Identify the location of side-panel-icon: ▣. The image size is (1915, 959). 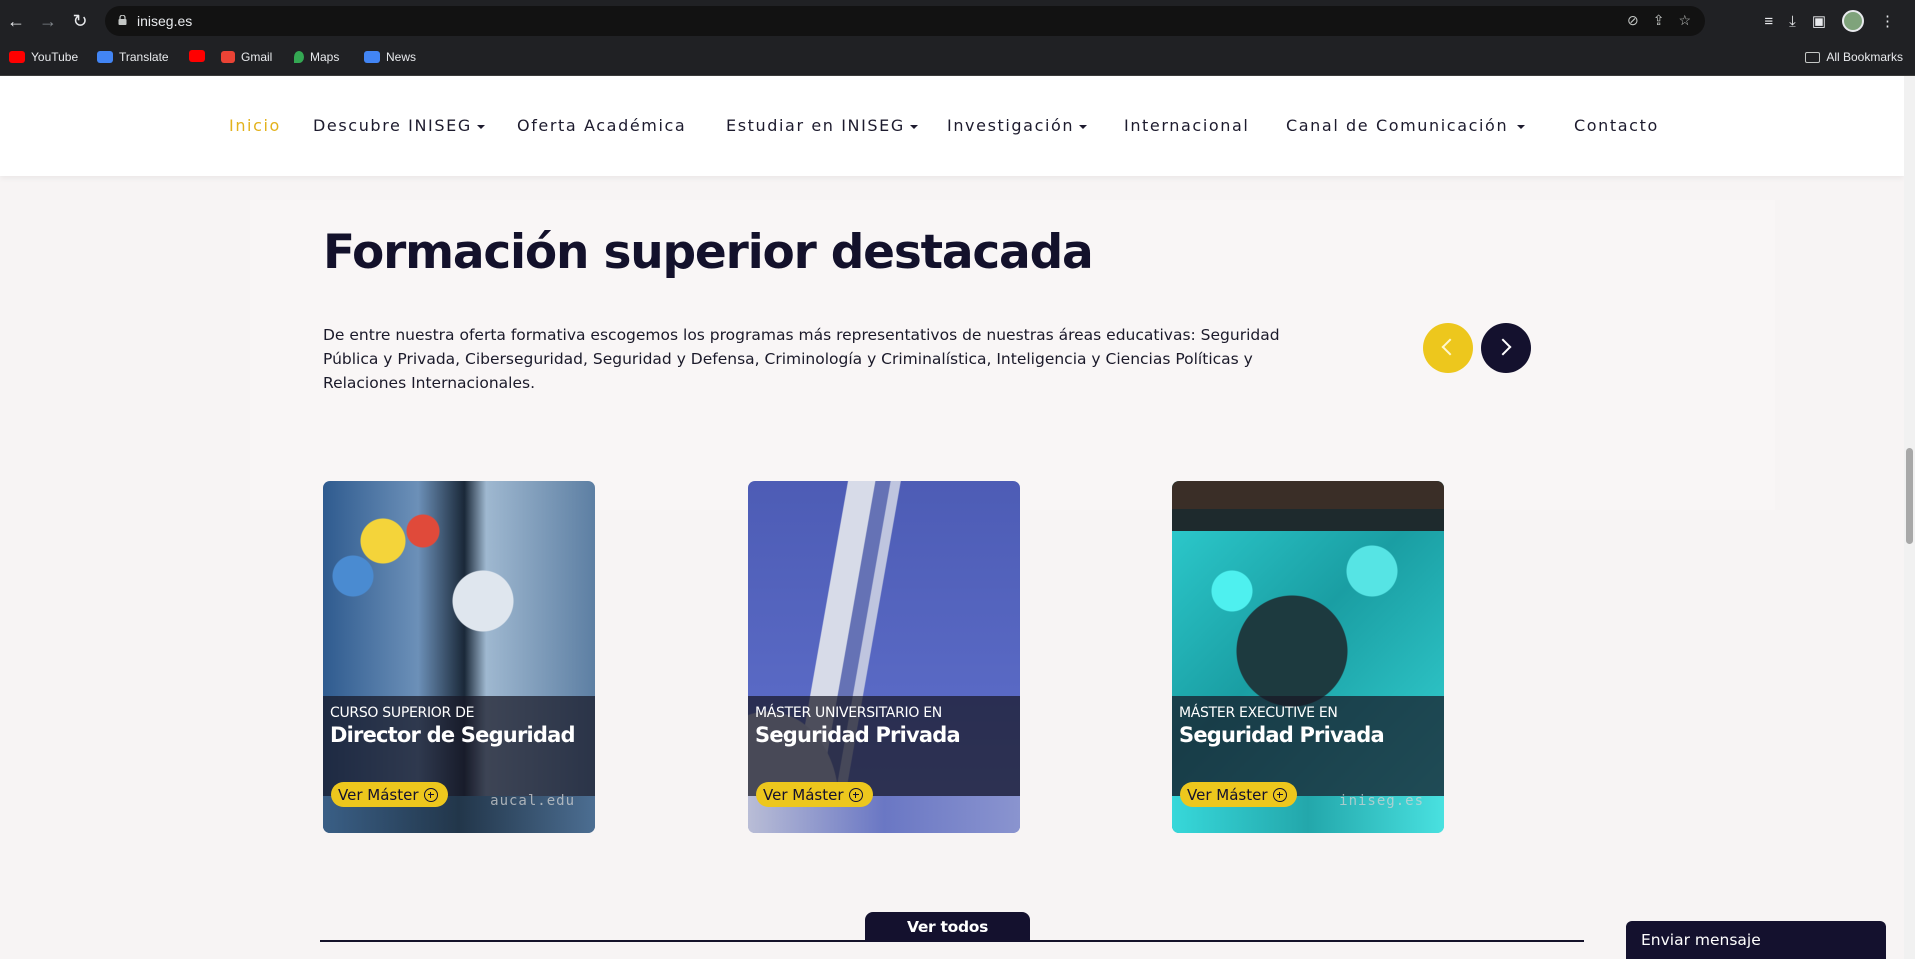
(1819, 21).